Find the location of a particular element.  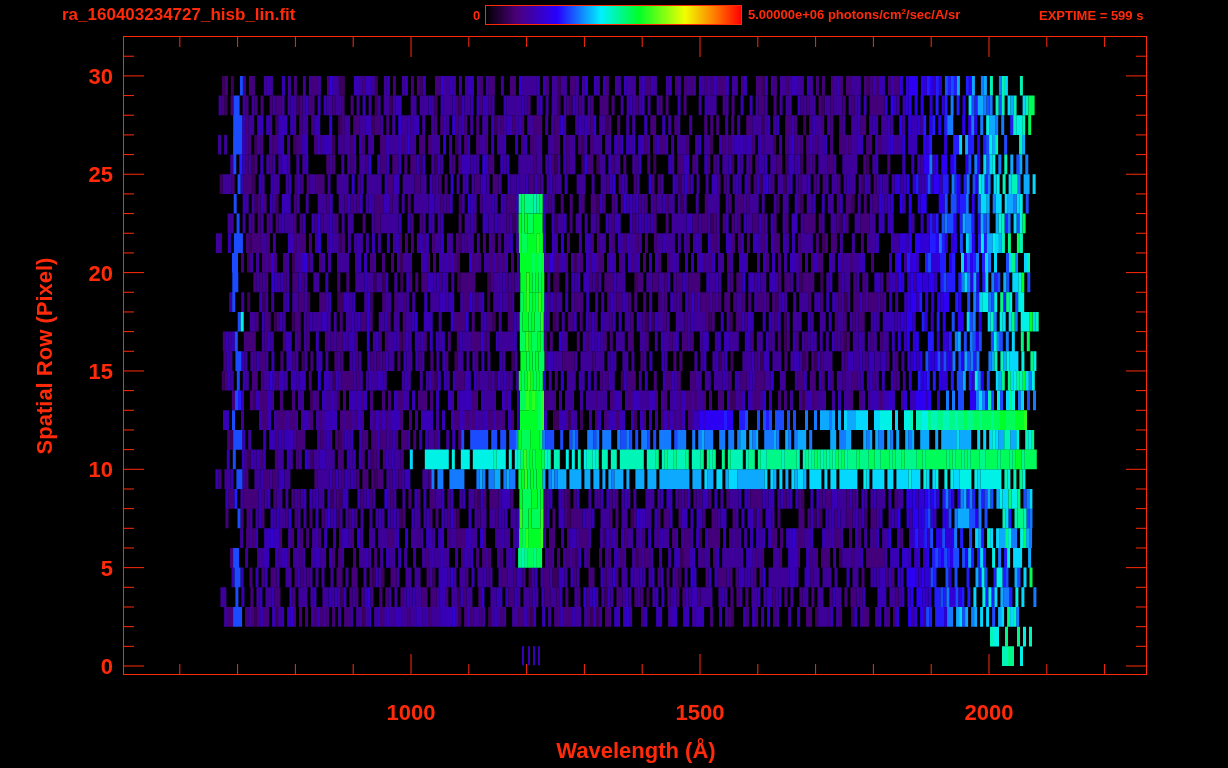

axis-title: Wavelength (Å) is located at coordinates (636, 750).